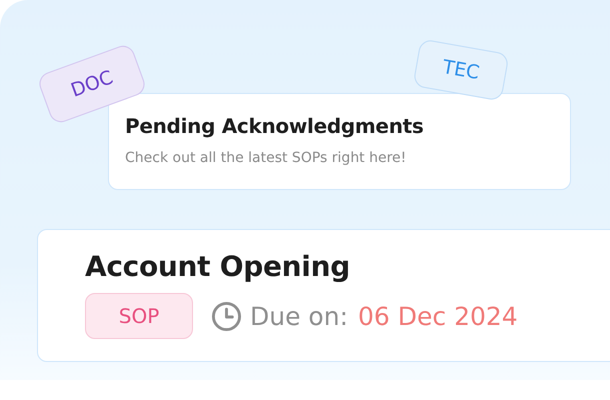  I want to click on due-label: Due on:, so click(299, 316).